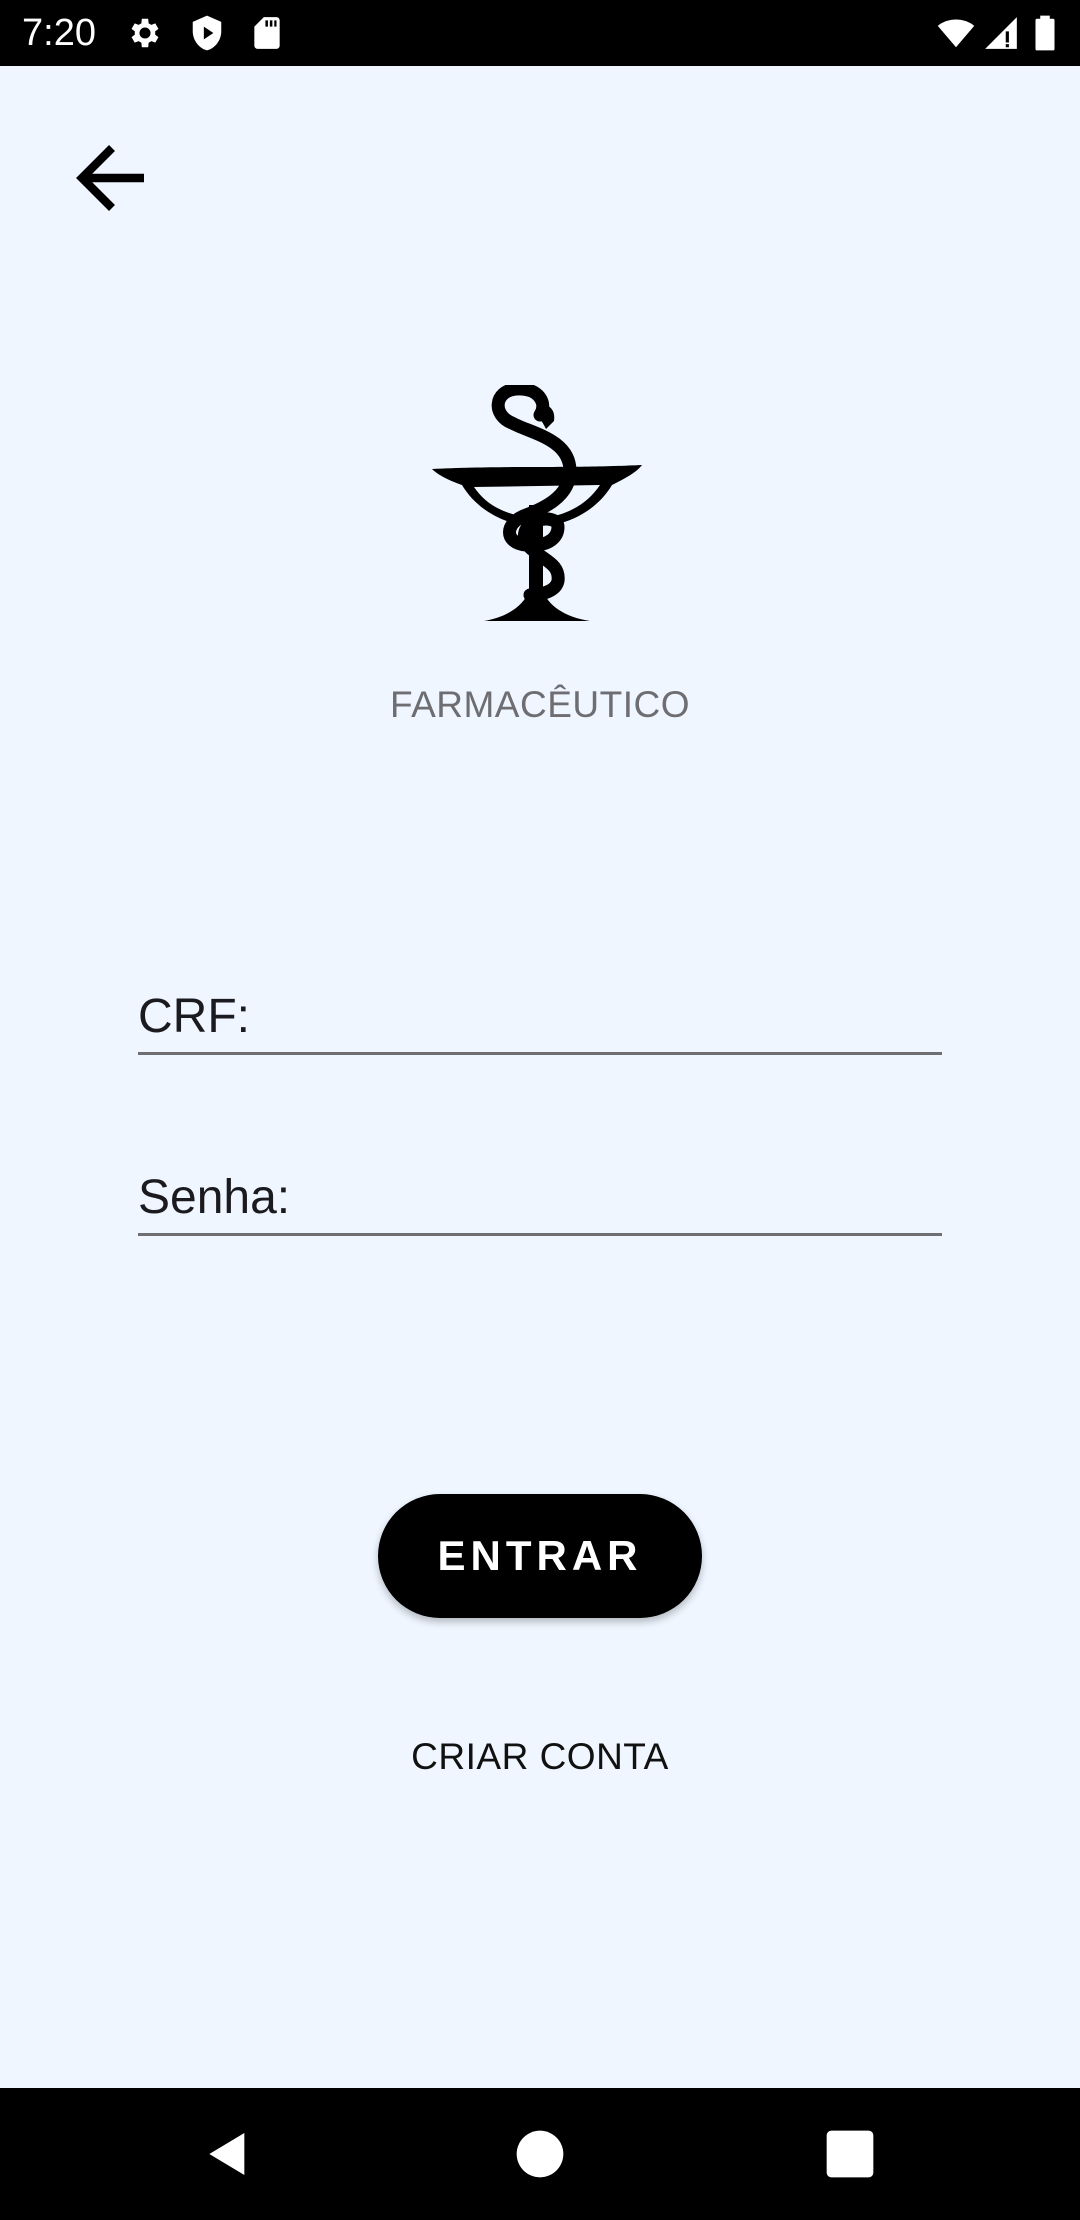 This screenshot has height=2220, width=1080. What do you see at coordinates (59, 33) in the screenshot?
I see `status-time: 7:20` at bounding box center [59, 33].